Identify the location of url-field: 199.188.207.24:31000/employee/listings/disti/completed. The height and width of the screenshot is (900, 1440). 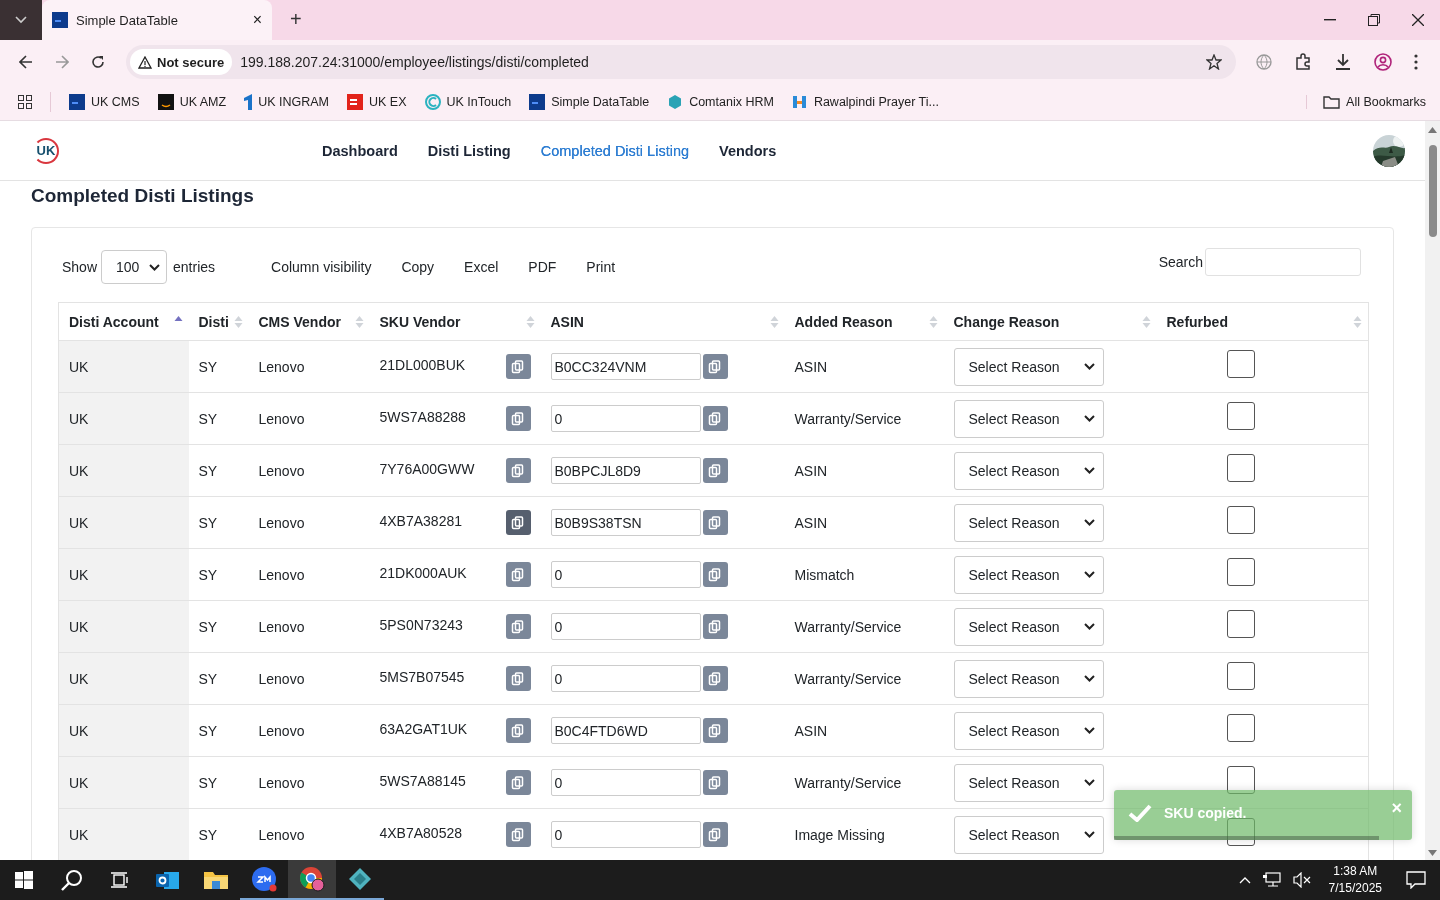
(723, 62).